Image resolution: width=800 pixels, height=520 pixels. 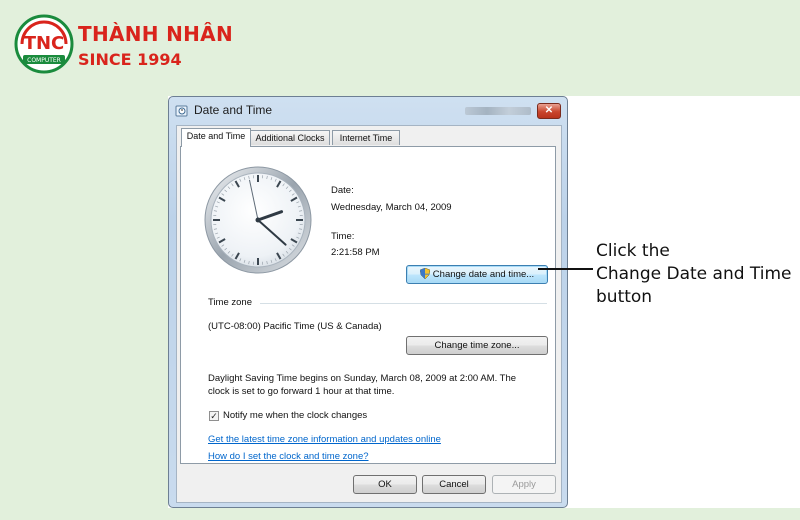 I want to click on timezone-divider, so click(x=403, y=303).